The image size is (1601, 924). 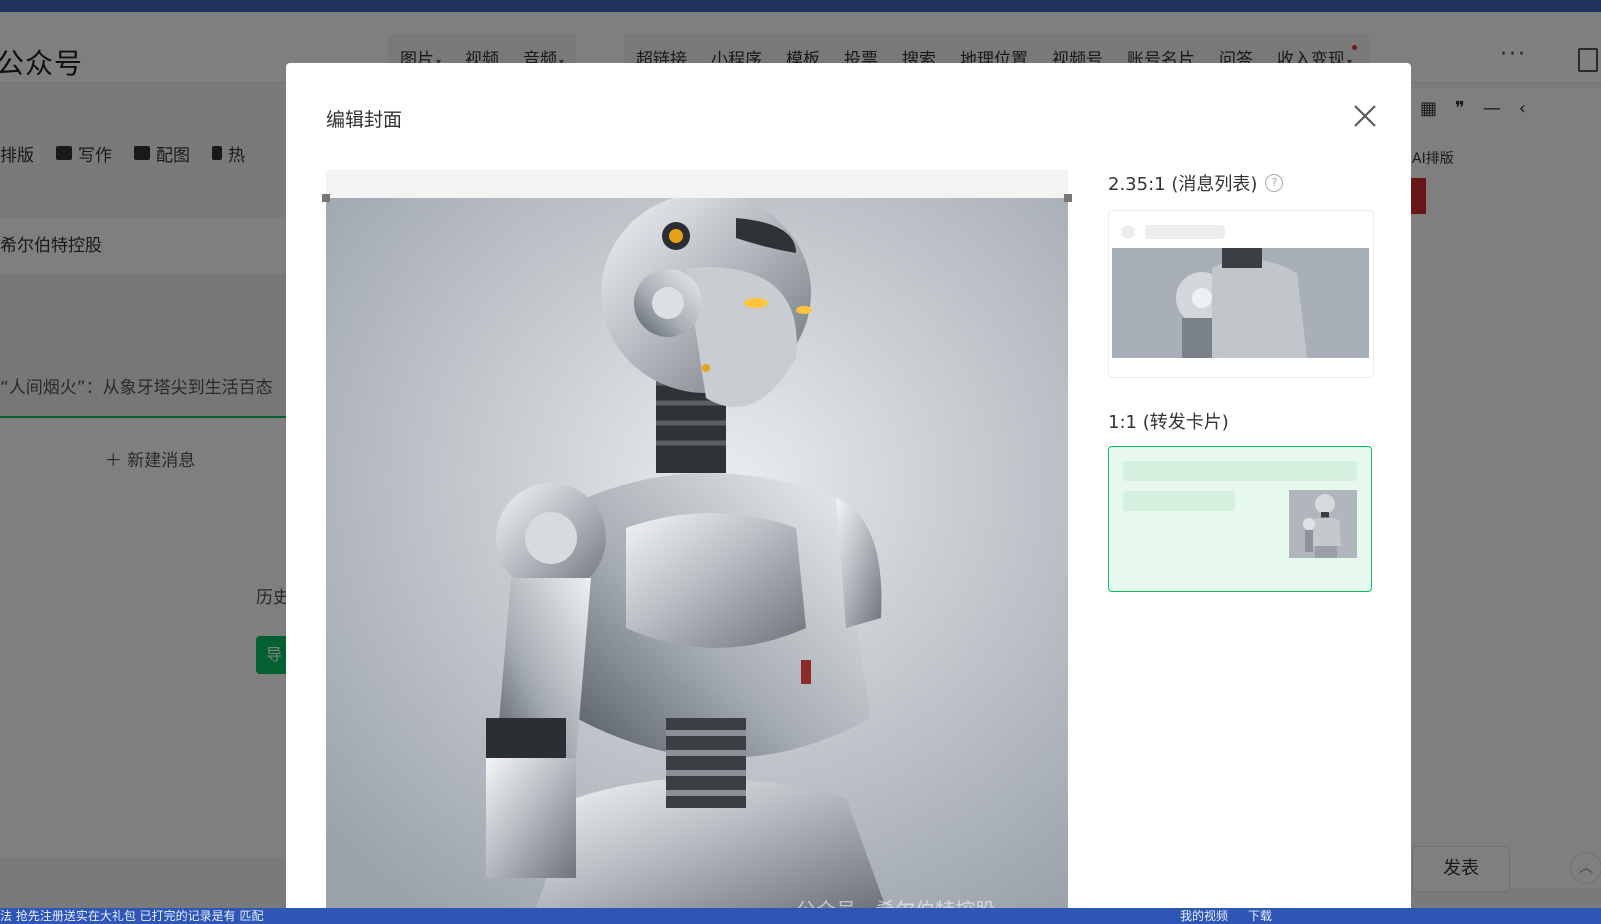 I want to click on preview-wide-image, so click(x=1240, y=303).